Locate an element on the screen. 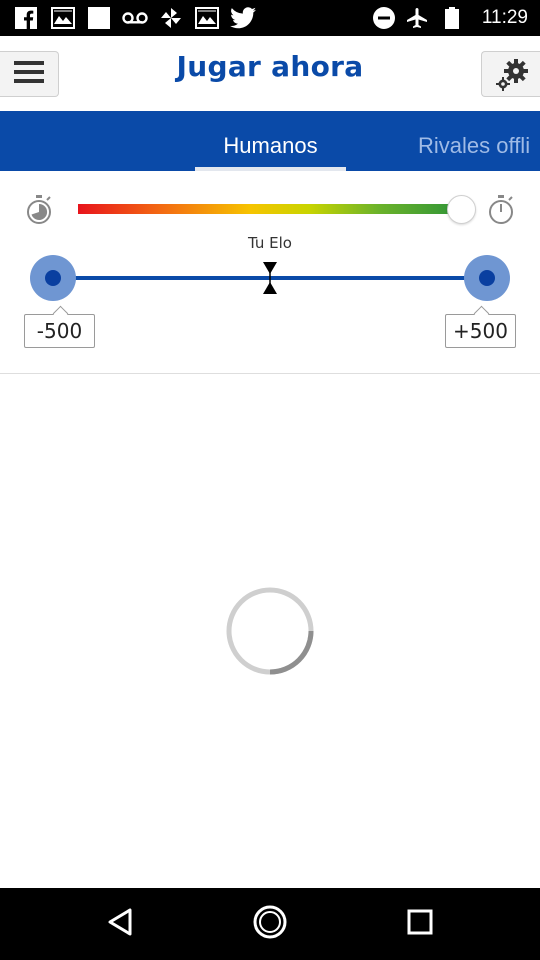  home-circle-icon is located at coordinates (270, 924).